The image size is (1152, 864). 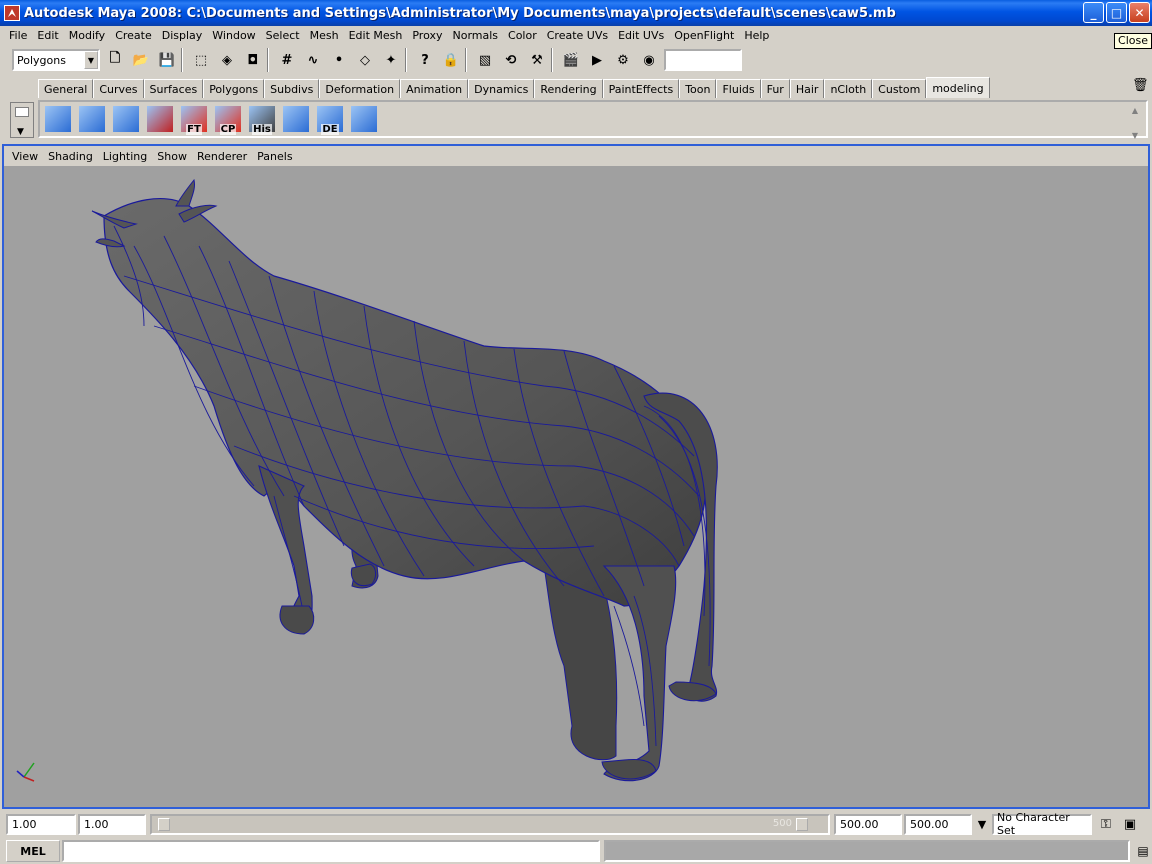 I want to click on render-settings-icon: ⚙, so click(x=623, y=60).